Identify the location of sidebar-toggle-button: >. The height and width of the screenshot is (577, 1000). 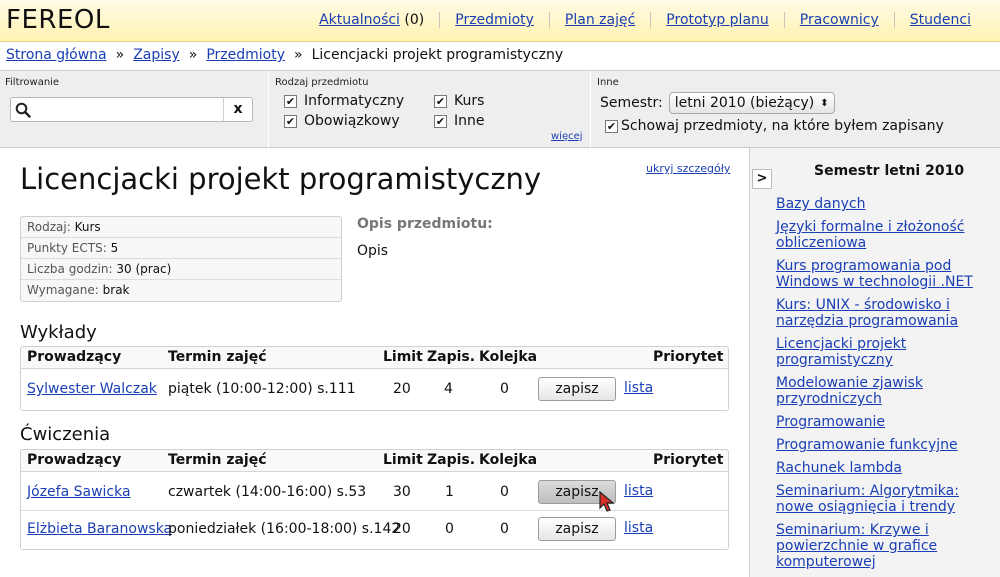
(762, 179).